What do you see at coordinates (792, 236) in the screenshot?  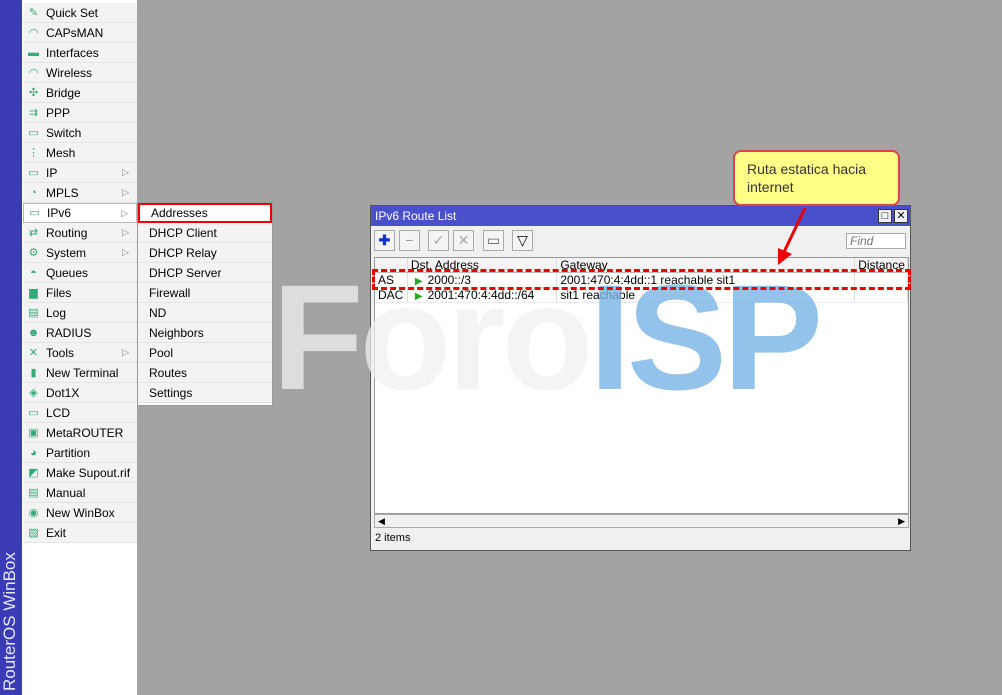 I see `annotation-arrow` at bounding box center [792, 236].